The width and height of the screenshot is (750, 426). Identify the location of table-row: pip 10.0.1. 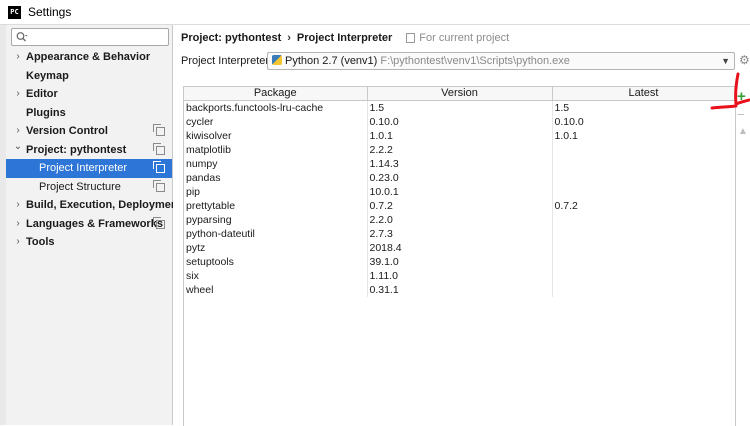
(459, 192).